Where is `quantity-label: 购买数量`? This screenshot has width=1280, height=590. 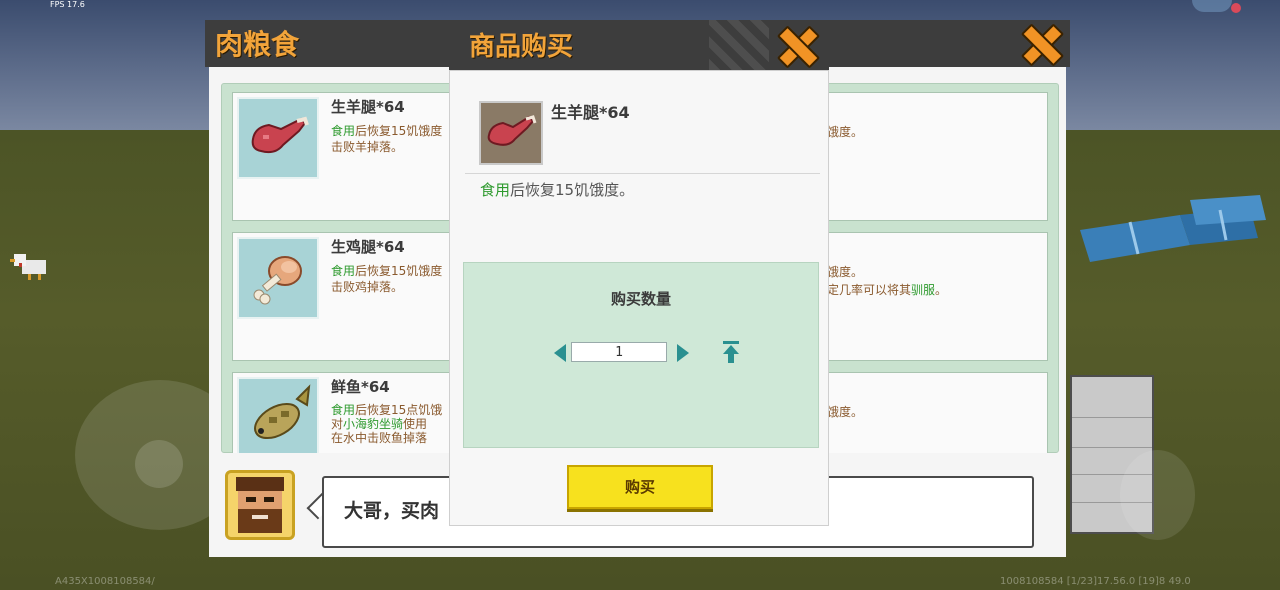
quantity-label: 购买数量 is located at coordinates (640, 299).